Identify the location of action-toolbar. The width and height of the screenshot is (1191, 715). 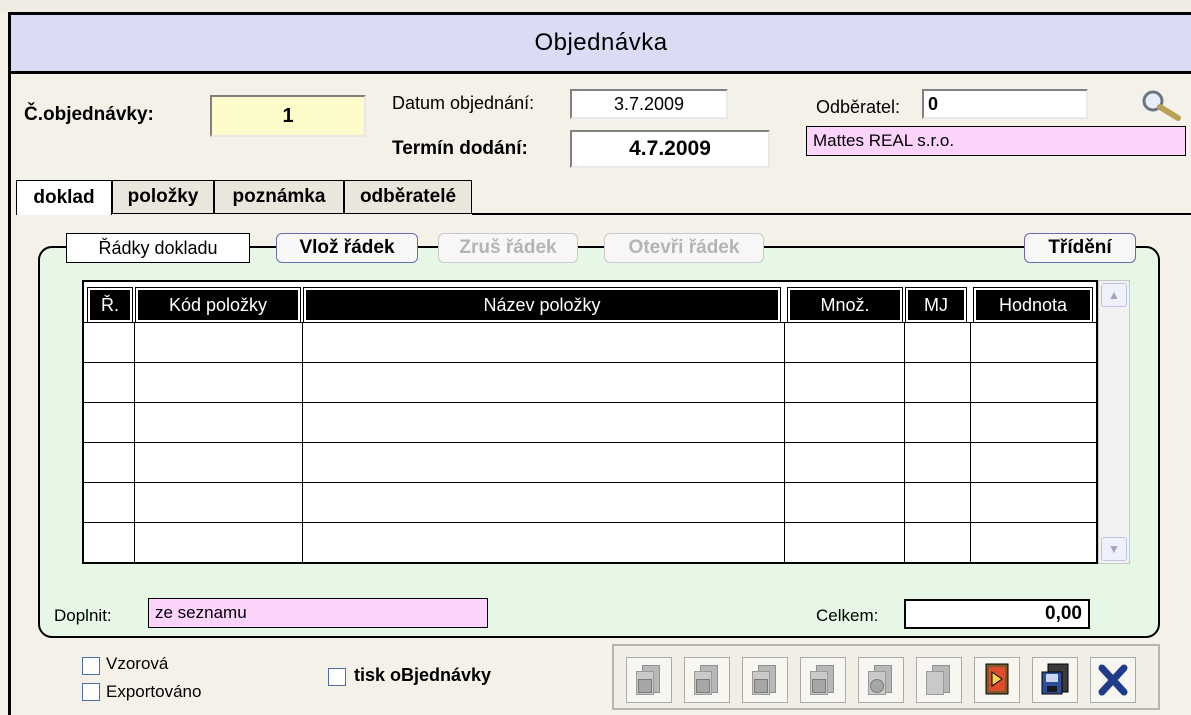
(886, 677).